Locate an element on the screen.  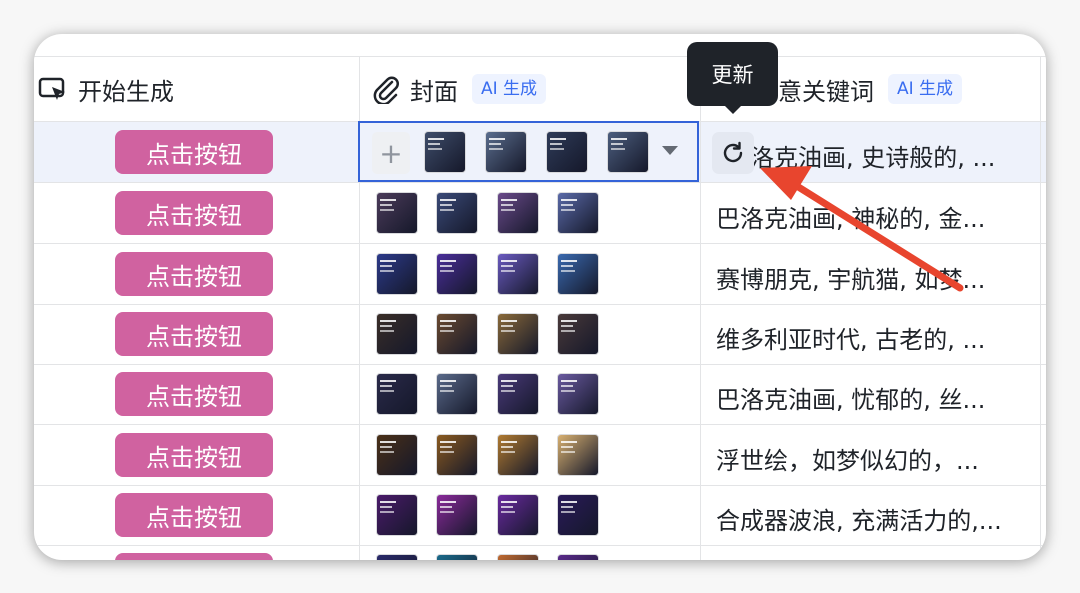
annotation-arrow is located at coordinates (862, 229).